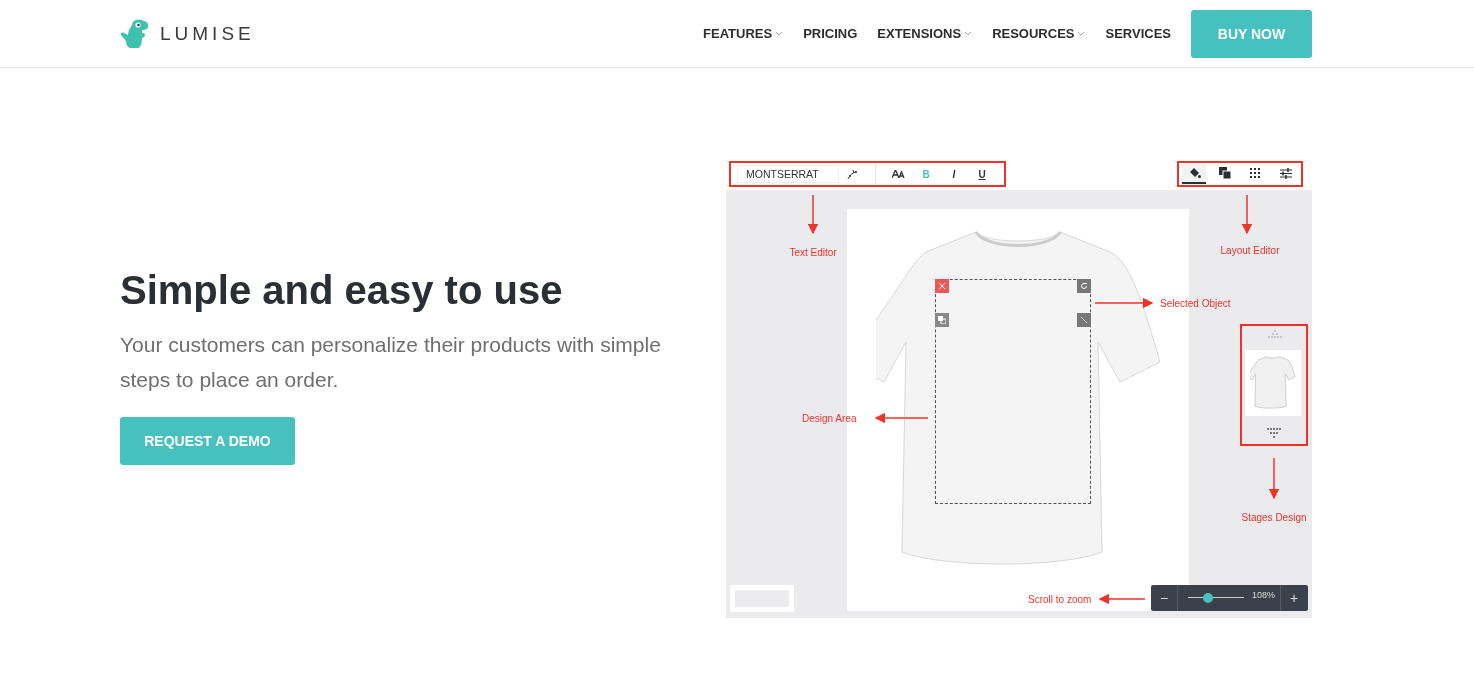 This screenshot has height=688, width=1474. What do you see at coordinates (1275, 334) in the screenshot?
I see `dots-up-icon` at bounding box center [1275, 334].